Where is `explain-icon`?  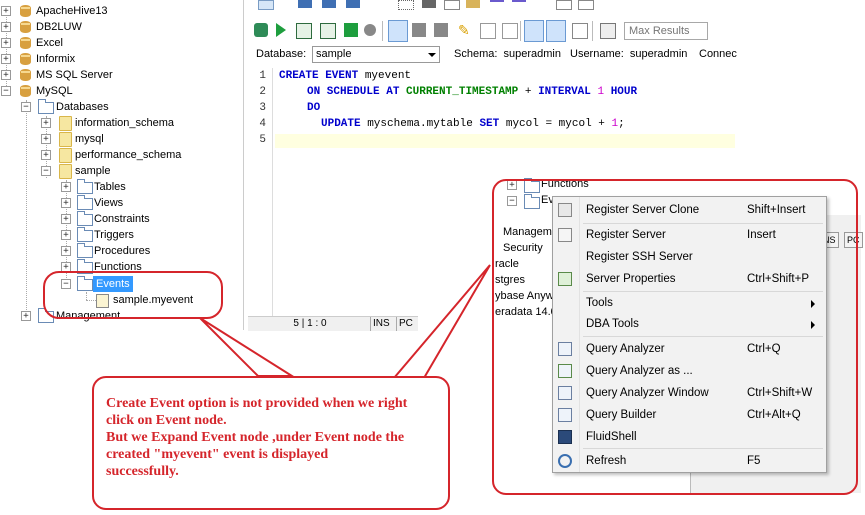
explain-icon is located at coordinates (351, 30).